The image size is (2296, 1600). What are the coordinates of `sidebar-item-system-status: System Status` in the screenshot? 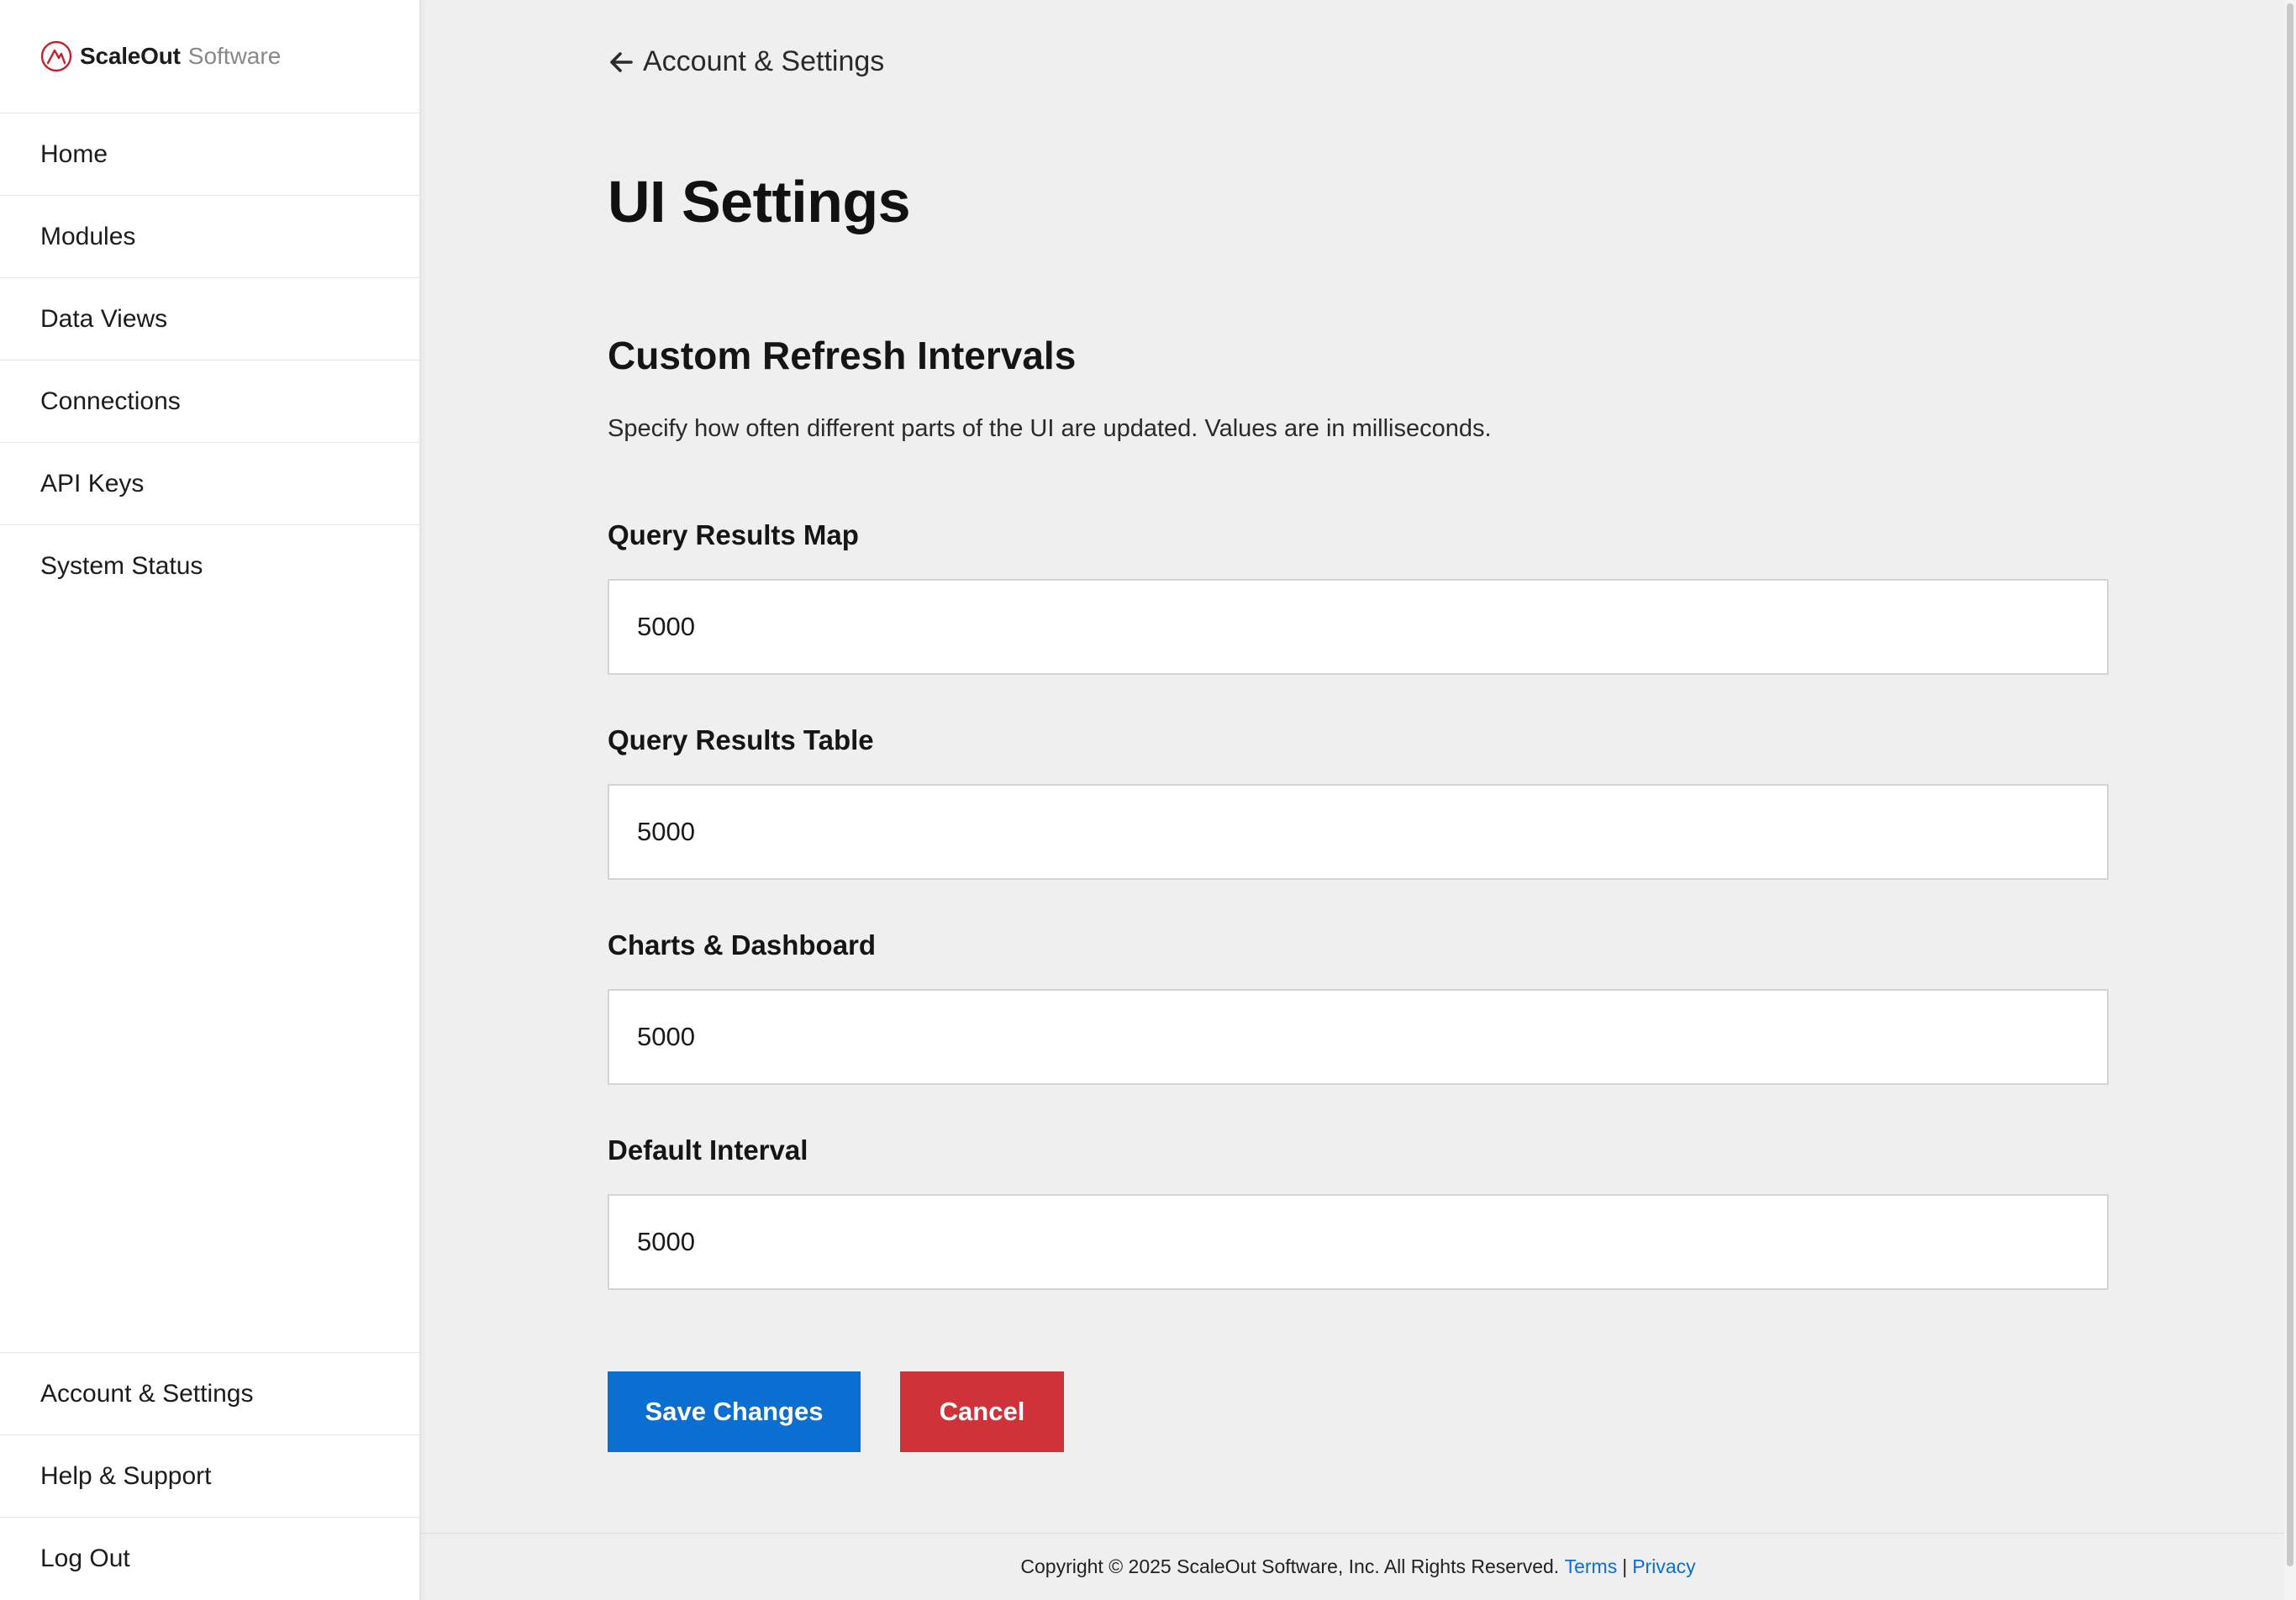 It's located at (209, 566).